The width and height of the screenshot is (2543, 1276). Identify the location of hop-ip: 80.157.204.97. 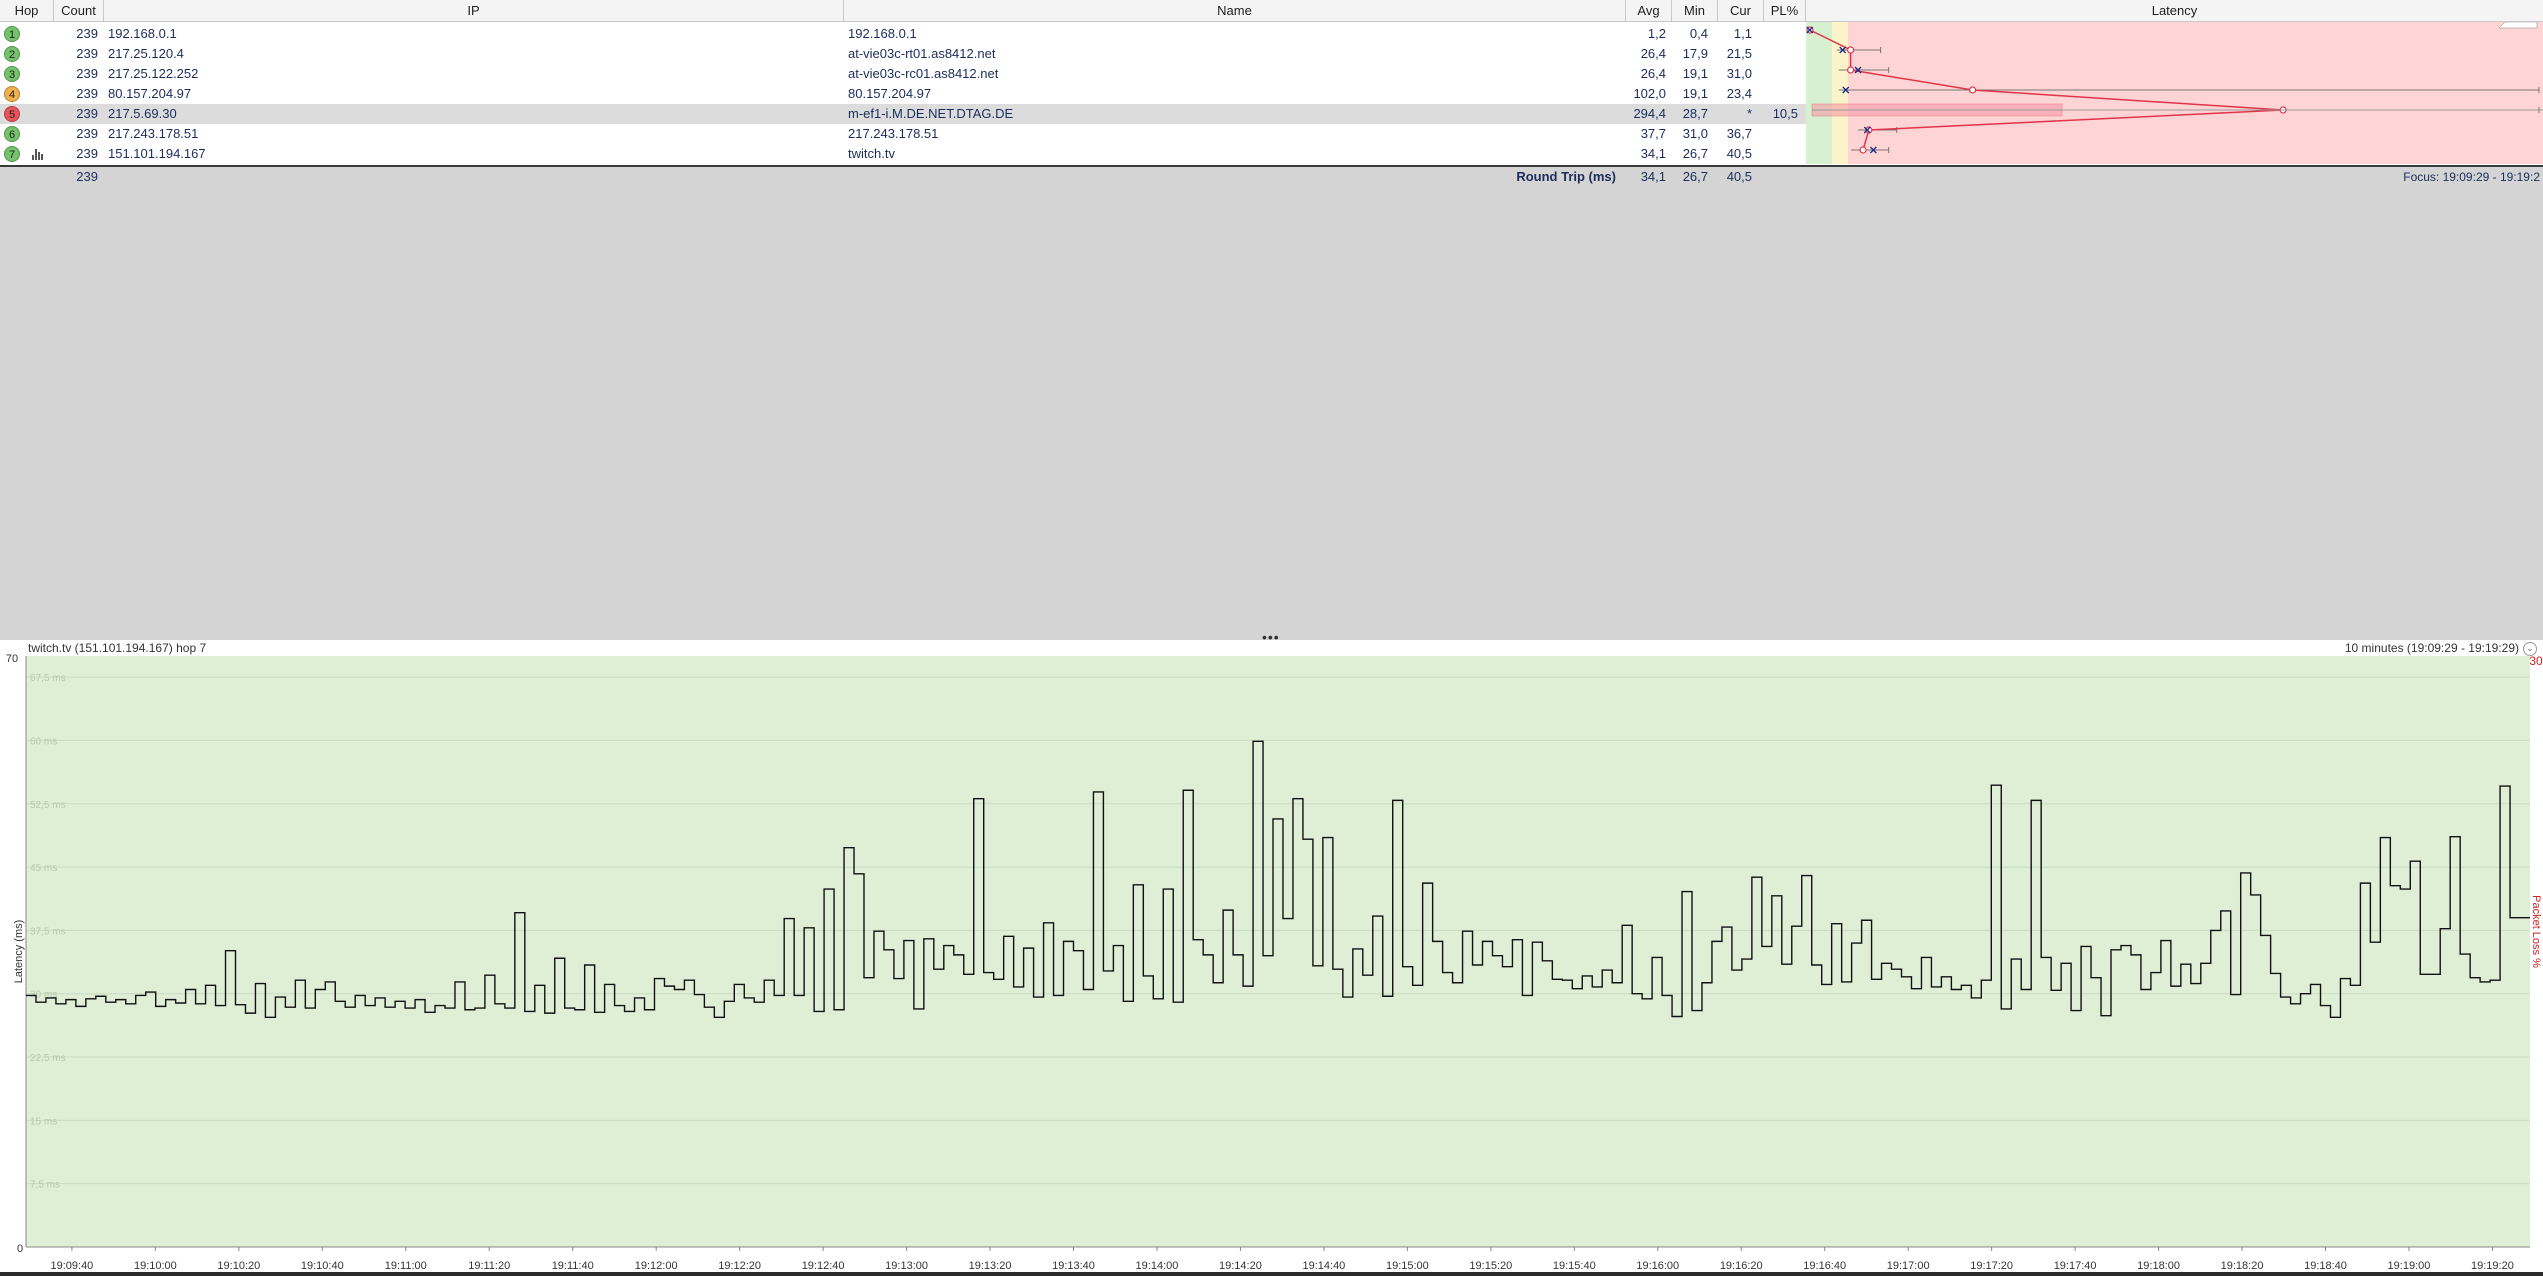
(150, 93).